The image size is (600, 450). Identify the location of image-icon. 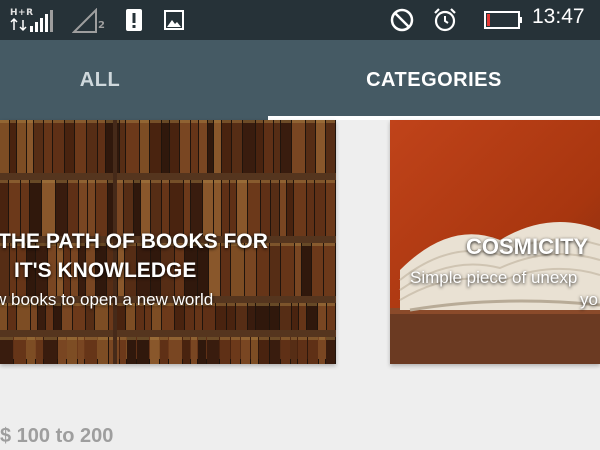
(174, 20).